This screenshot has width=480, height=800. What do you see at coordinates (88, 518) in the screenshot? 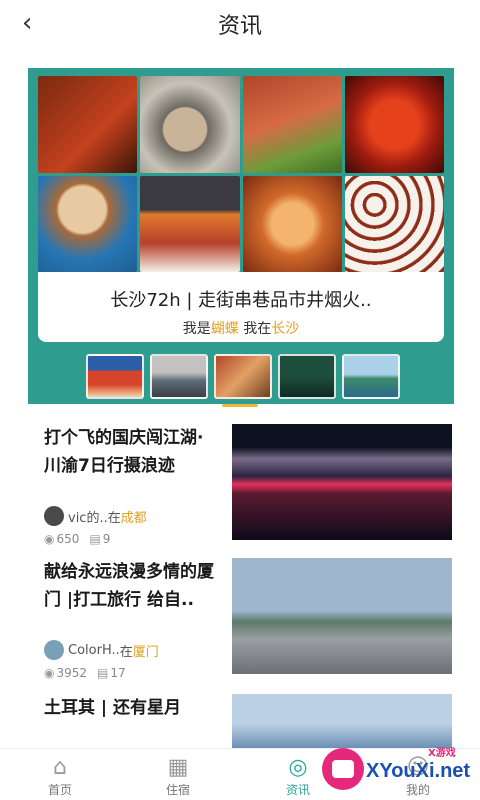
I see `author-name: vic的..` at bounding box center [88, 518].